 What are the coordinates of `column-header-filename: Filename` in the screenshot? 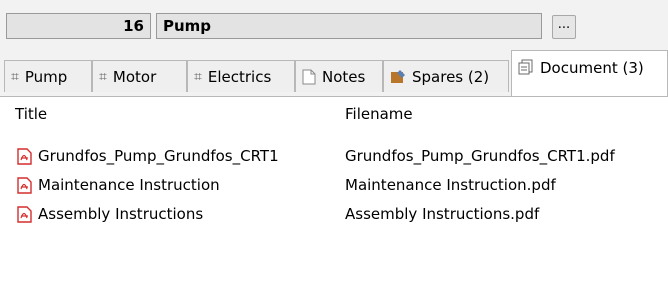 It's located at (379, 114).